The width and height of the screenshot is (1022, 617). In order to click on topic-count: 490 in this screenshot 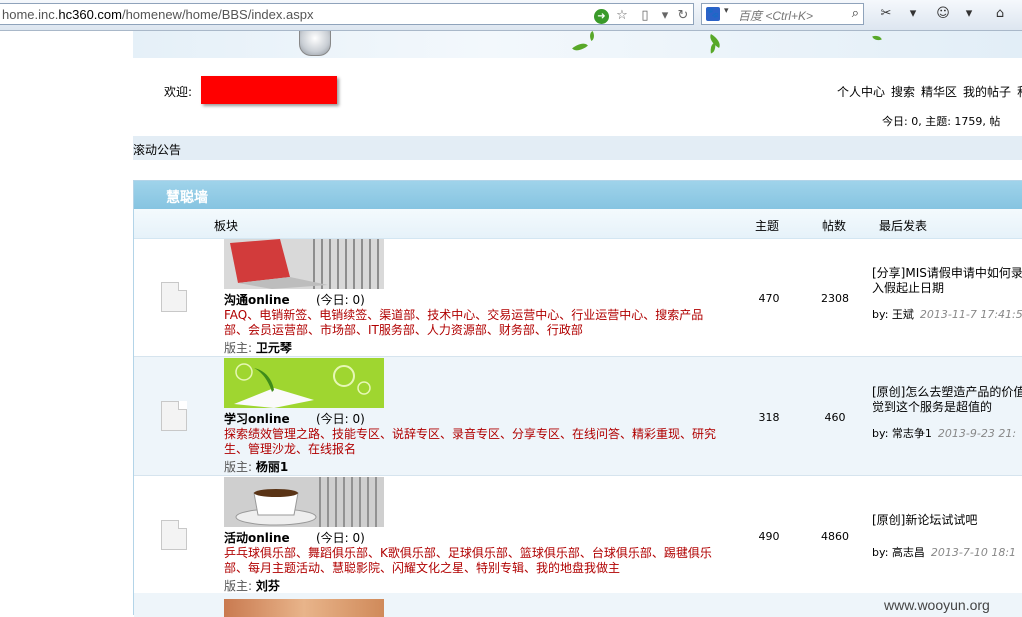, I will do `click(769, 536)`.